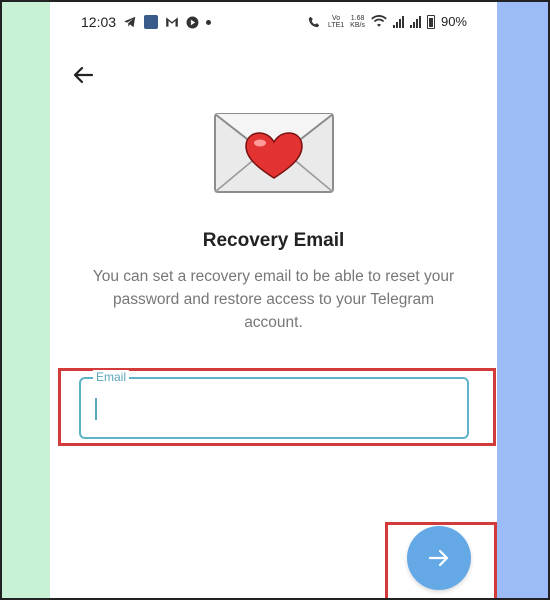 Image resolution: width=550 pixels, height=600 pixels. What do you see at coordinates (379, 21) in the screenshot?
I see `wifi-icon` at bounding box center [379, 21].